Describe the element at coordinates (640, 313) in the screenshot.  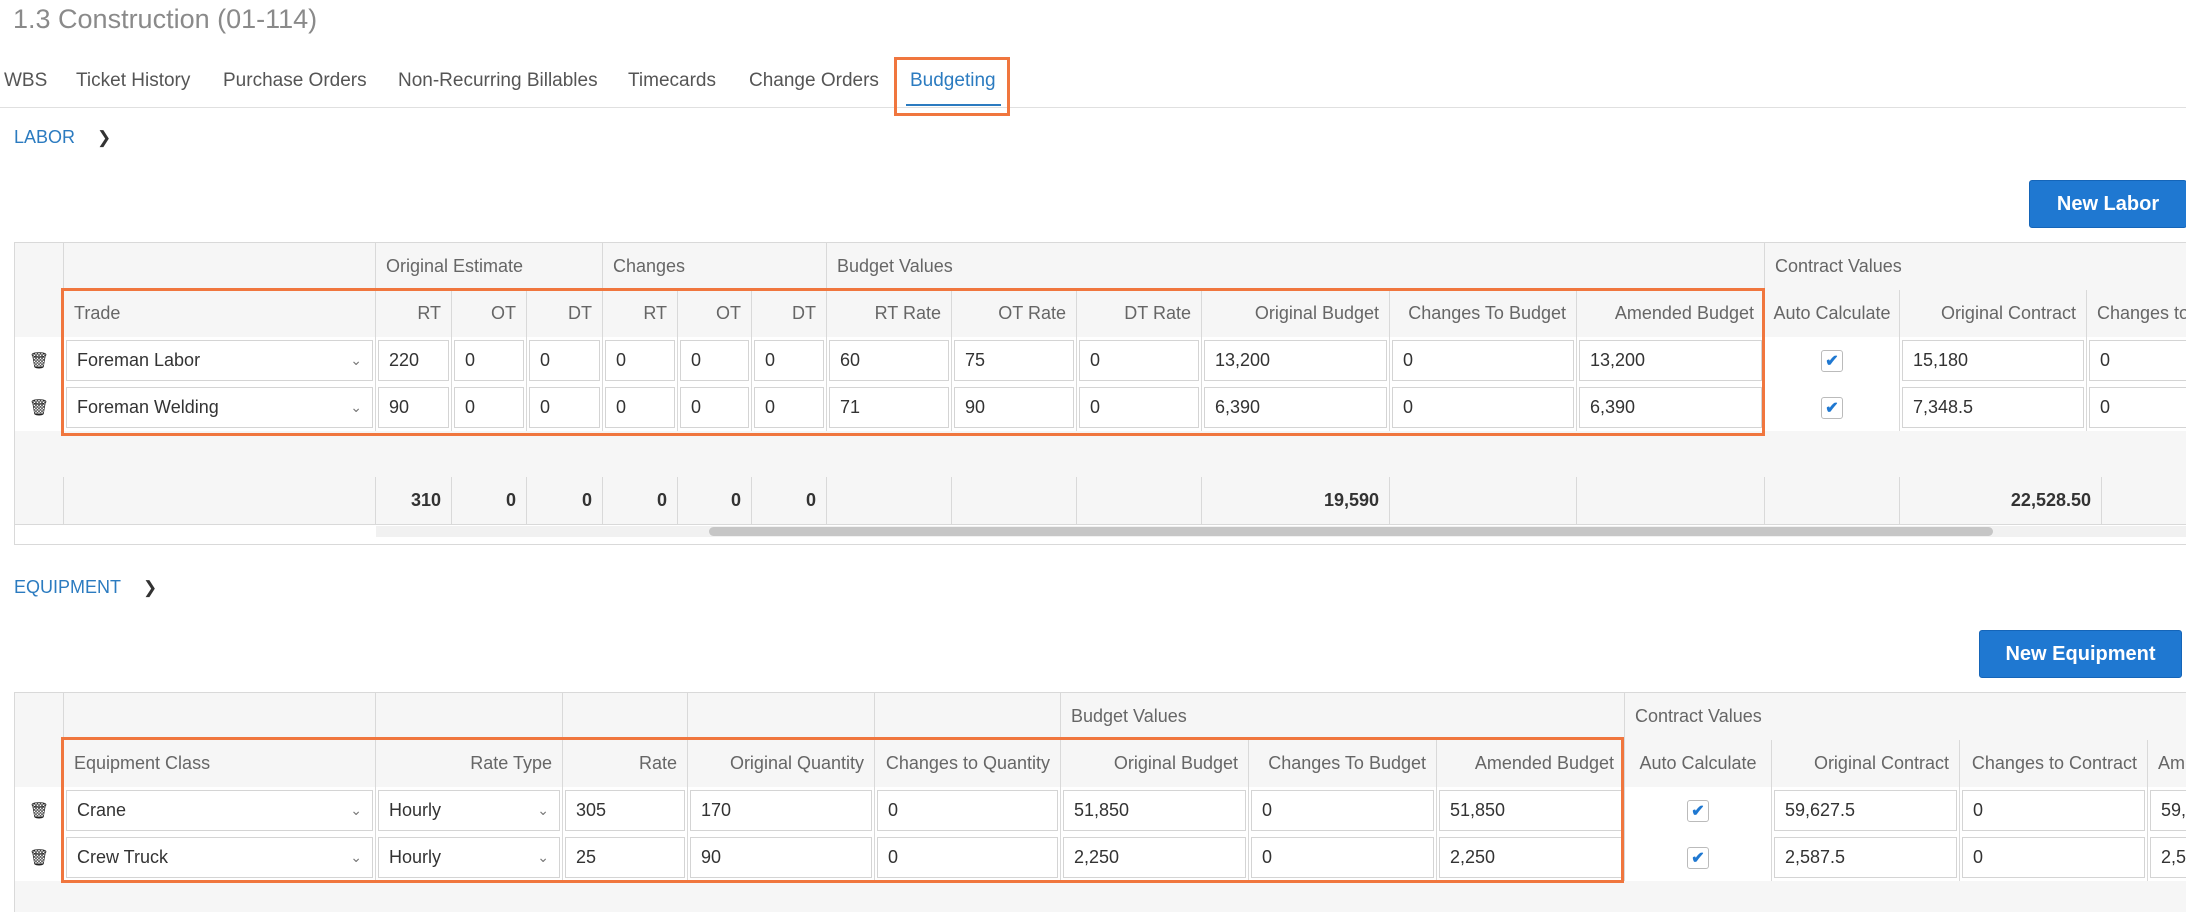
I see `col-changes-rt: RT` at that location.